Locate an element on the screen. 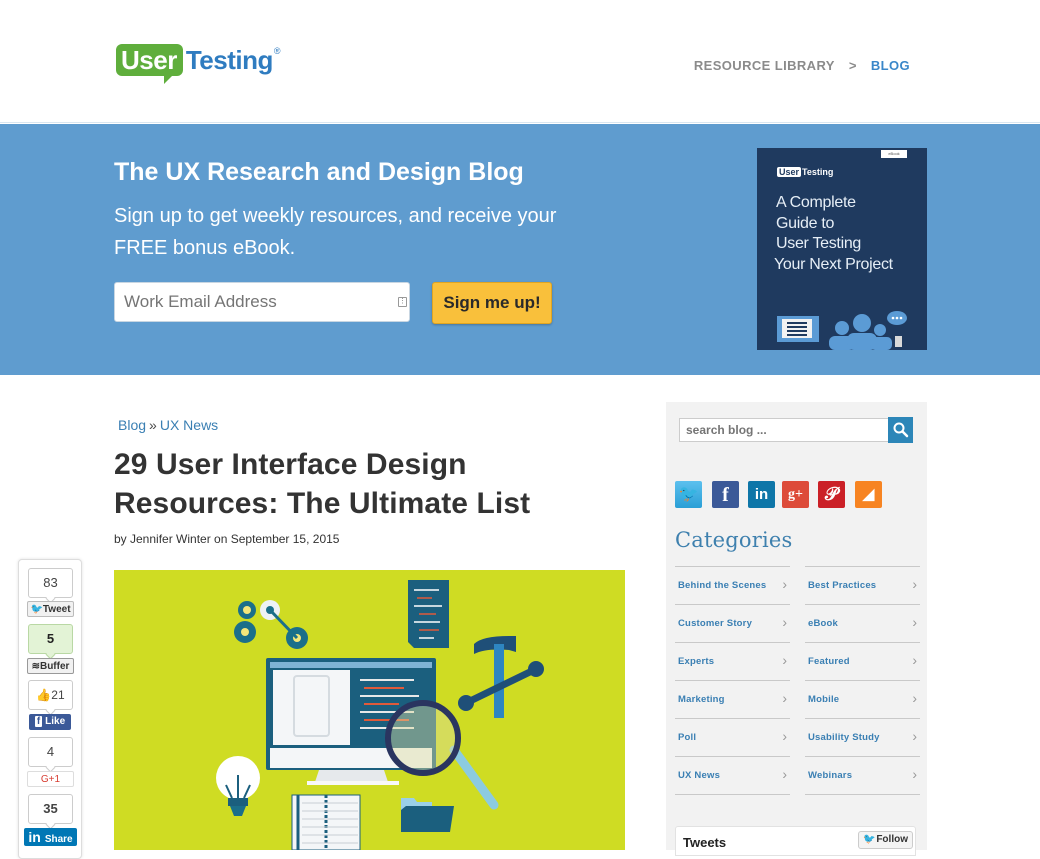 Image resolution: width=1040 pixels, height=859 pixels. ebook-tag: eBook is located at coordinates (894, 154).